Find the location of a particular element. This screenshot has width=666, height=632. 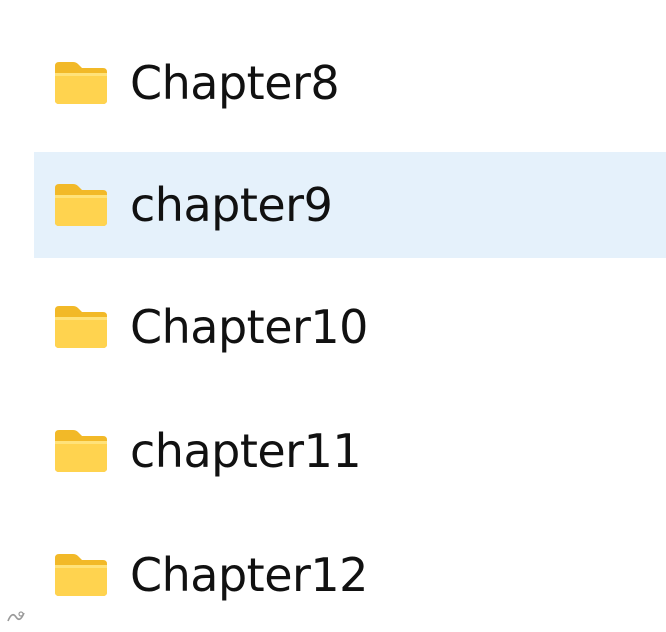

folder-name: Chapter10 is located at coordinates (249, 327).